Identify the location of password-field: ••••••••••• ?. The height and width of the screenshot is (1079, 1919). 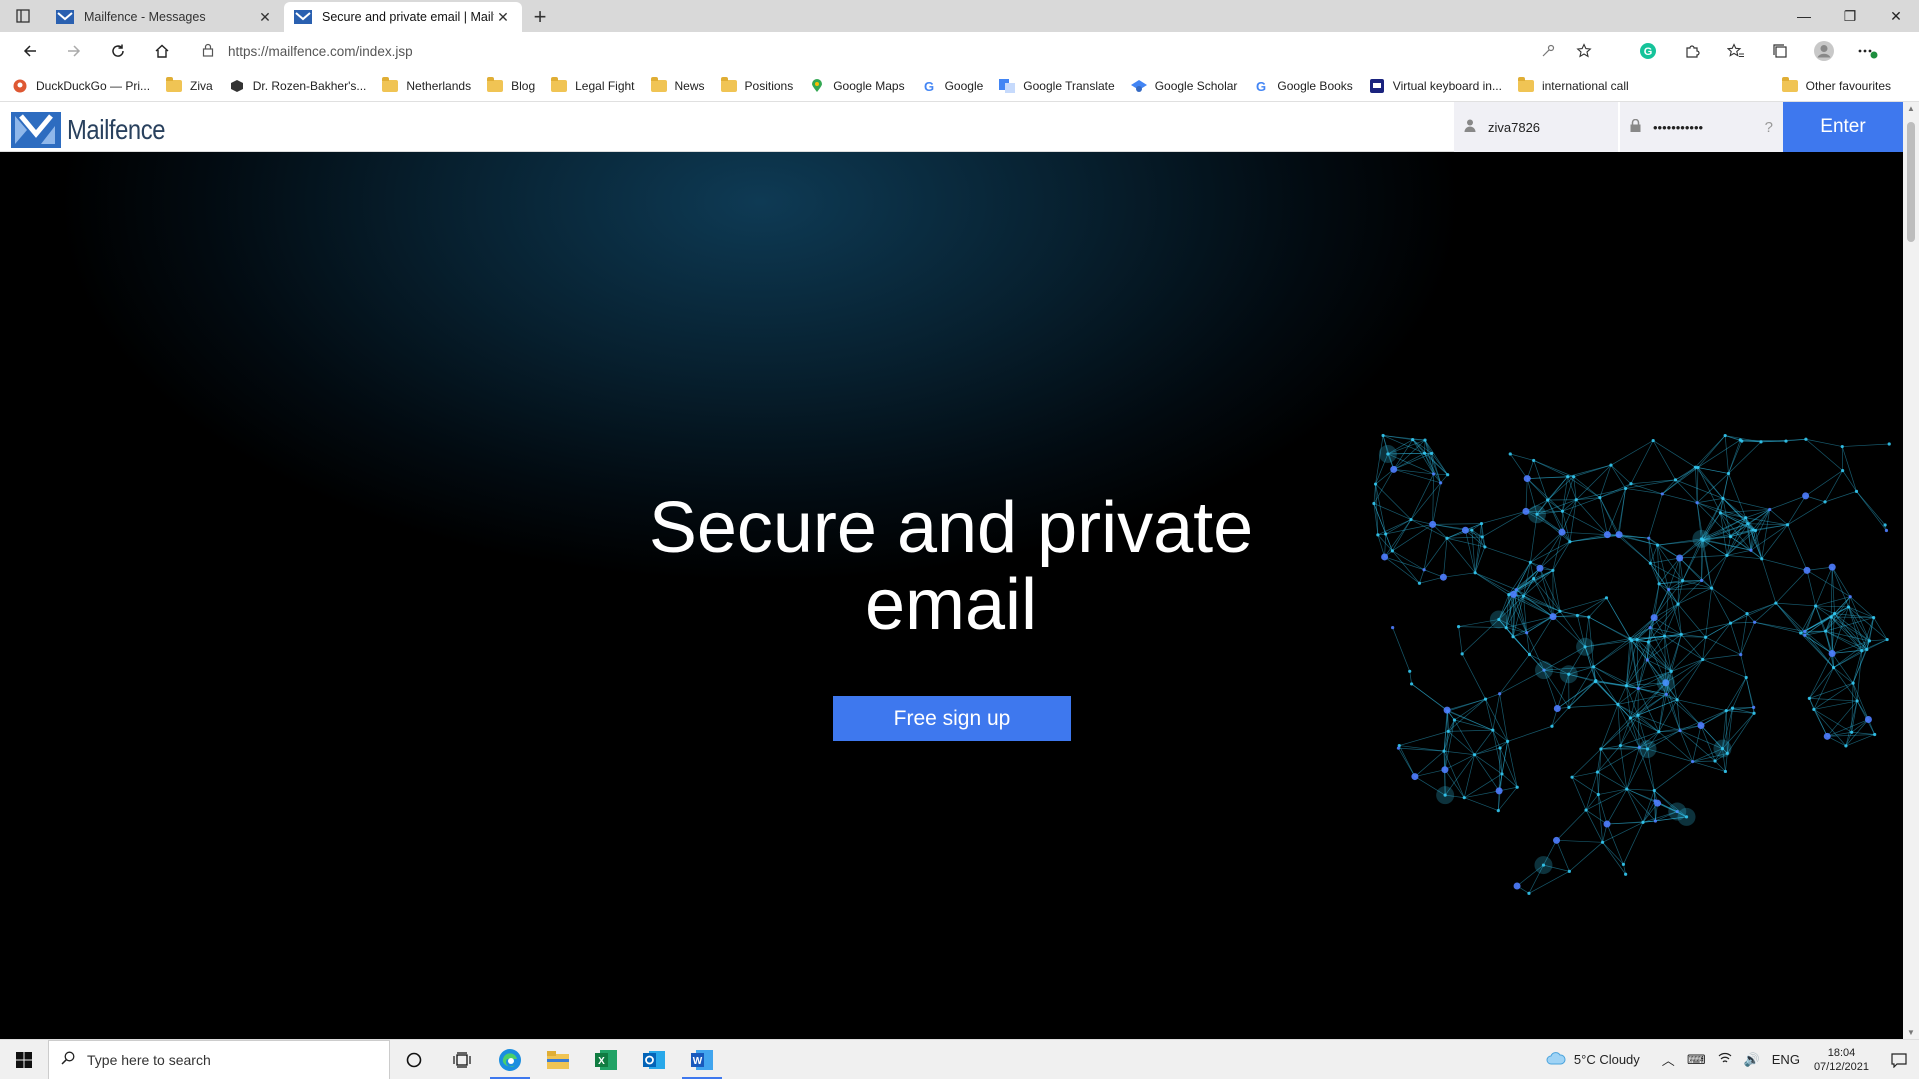
(1700, 127).